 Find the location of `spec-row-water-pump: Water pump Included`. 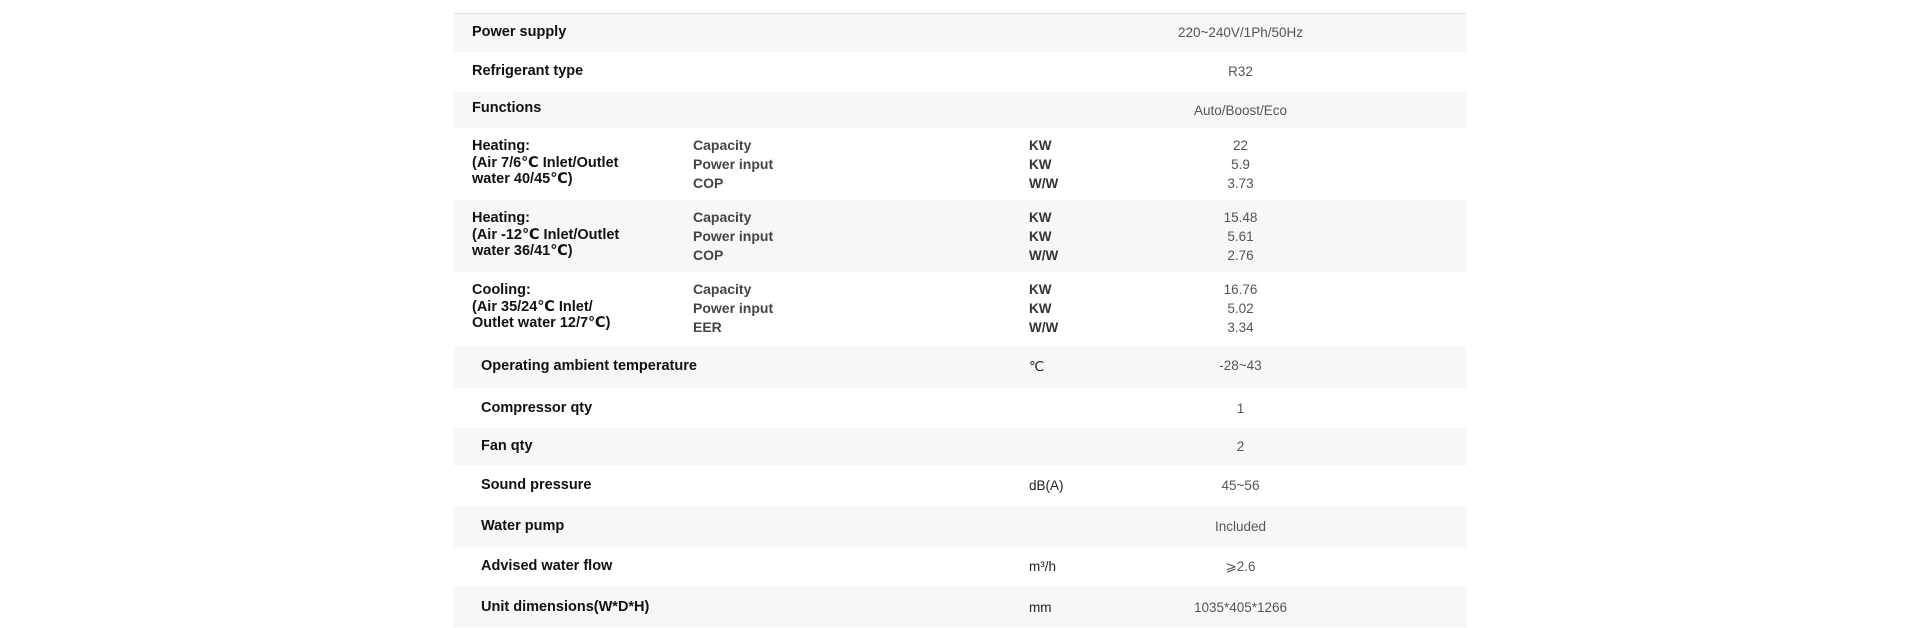

spec-row-water-pump: Water pump Included is located at coordinates (960, 527).